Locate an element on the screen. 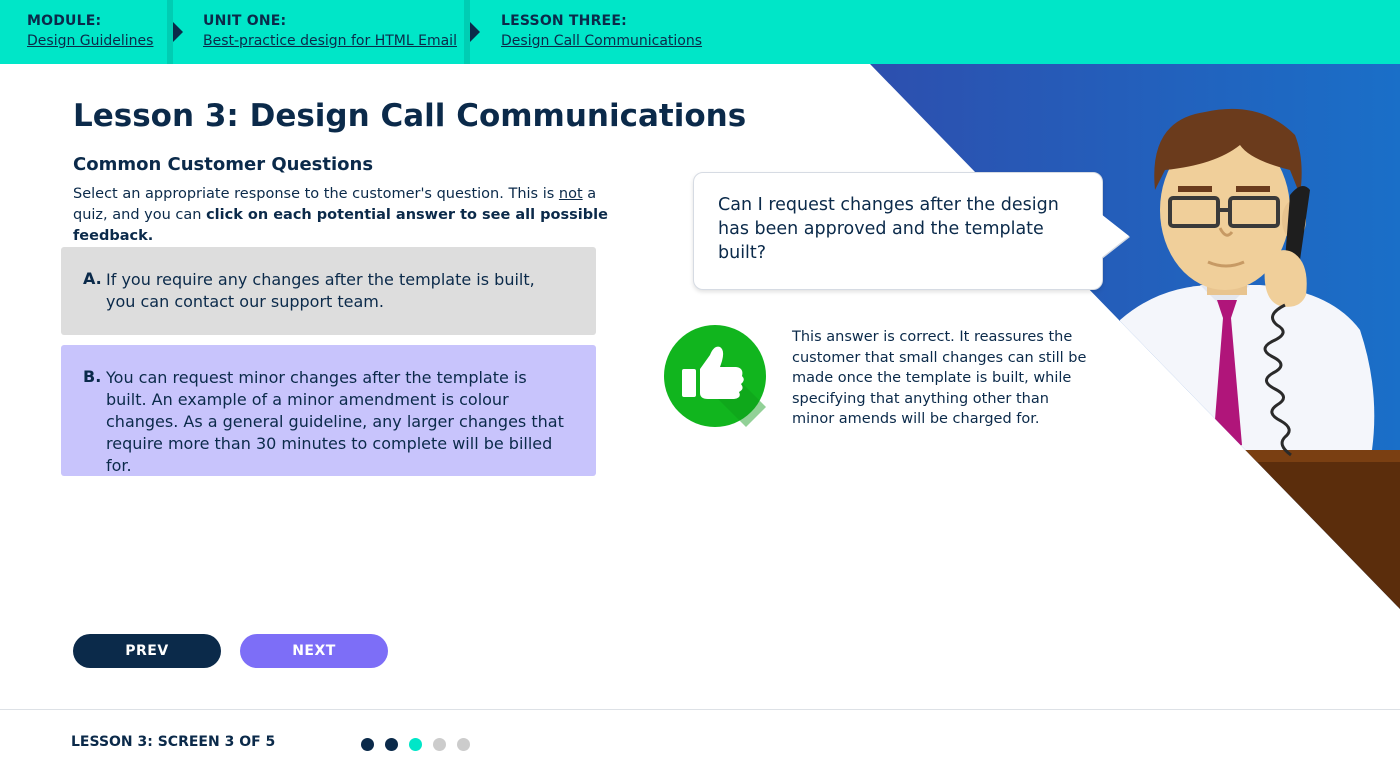 This screenshot has width=1400, height=779. face is located at coordinates (1225, 210).